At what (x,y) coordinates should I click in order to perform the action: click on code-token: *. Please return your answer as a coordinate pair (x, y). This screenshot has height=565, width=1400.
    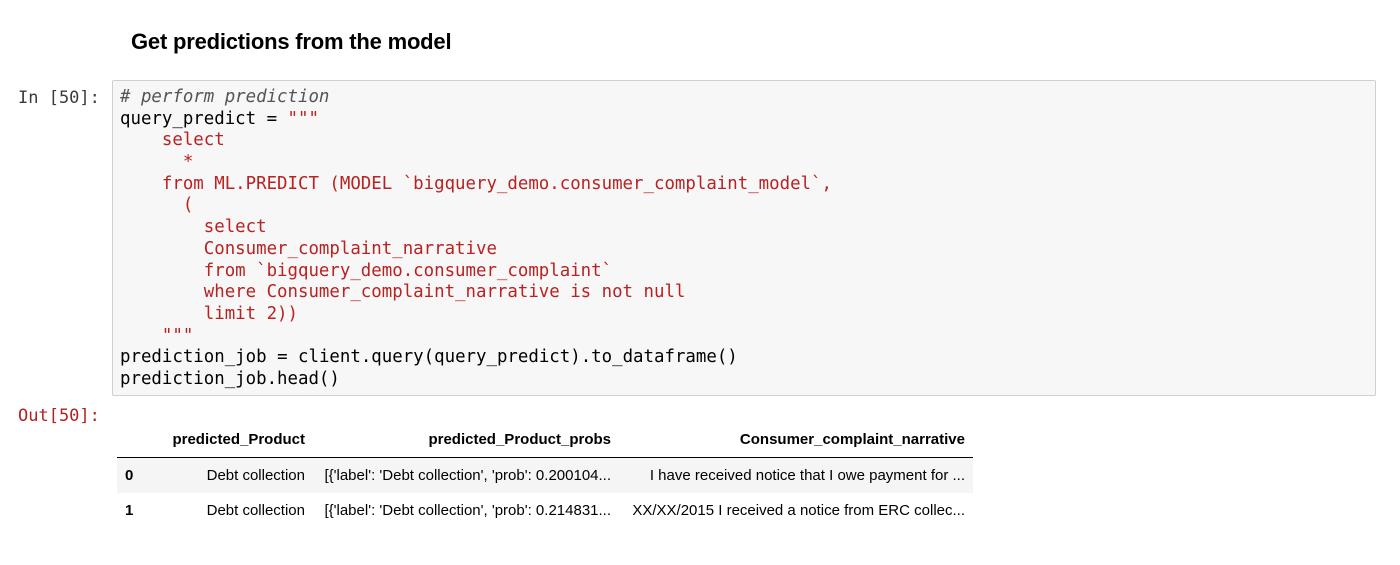
    Looking at the image, I should click on (157, 162).